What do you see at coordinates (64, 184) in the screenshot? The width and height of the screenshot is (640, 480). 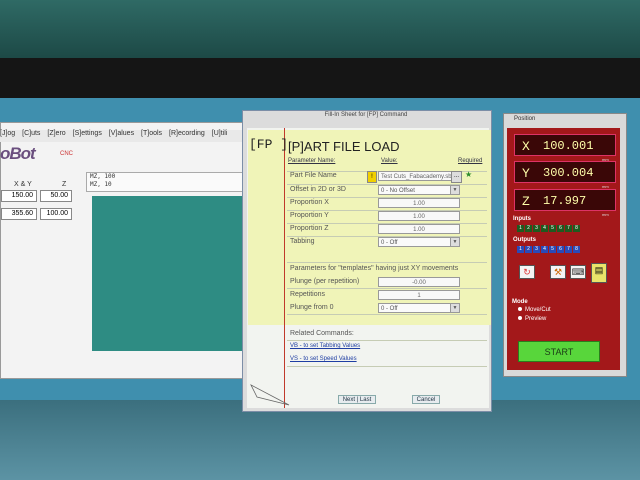 I see `z-header: Z` at bounding box center [64, 184].